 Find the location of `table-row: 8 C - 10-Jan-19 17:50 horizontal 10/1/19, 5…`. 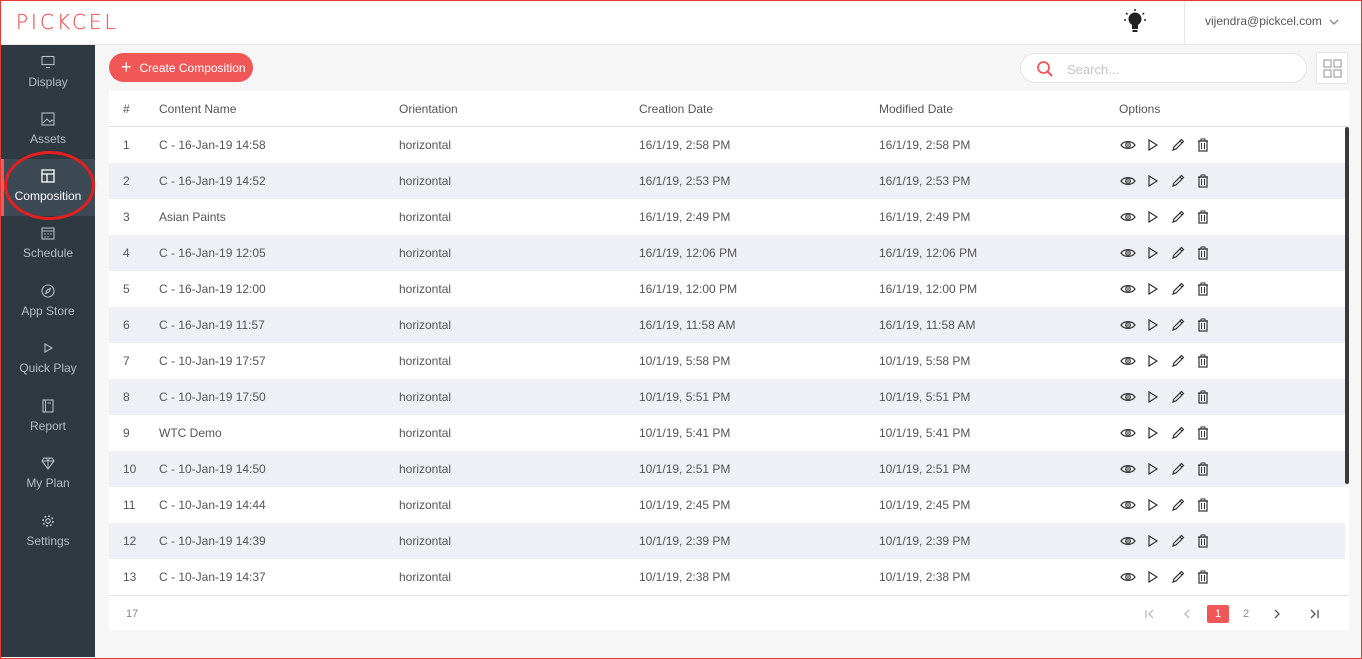

table-row: 8 C - 10-Jan-19 17:50 horizontal 10/1/19, 5… is located at coordinates (727, 397).